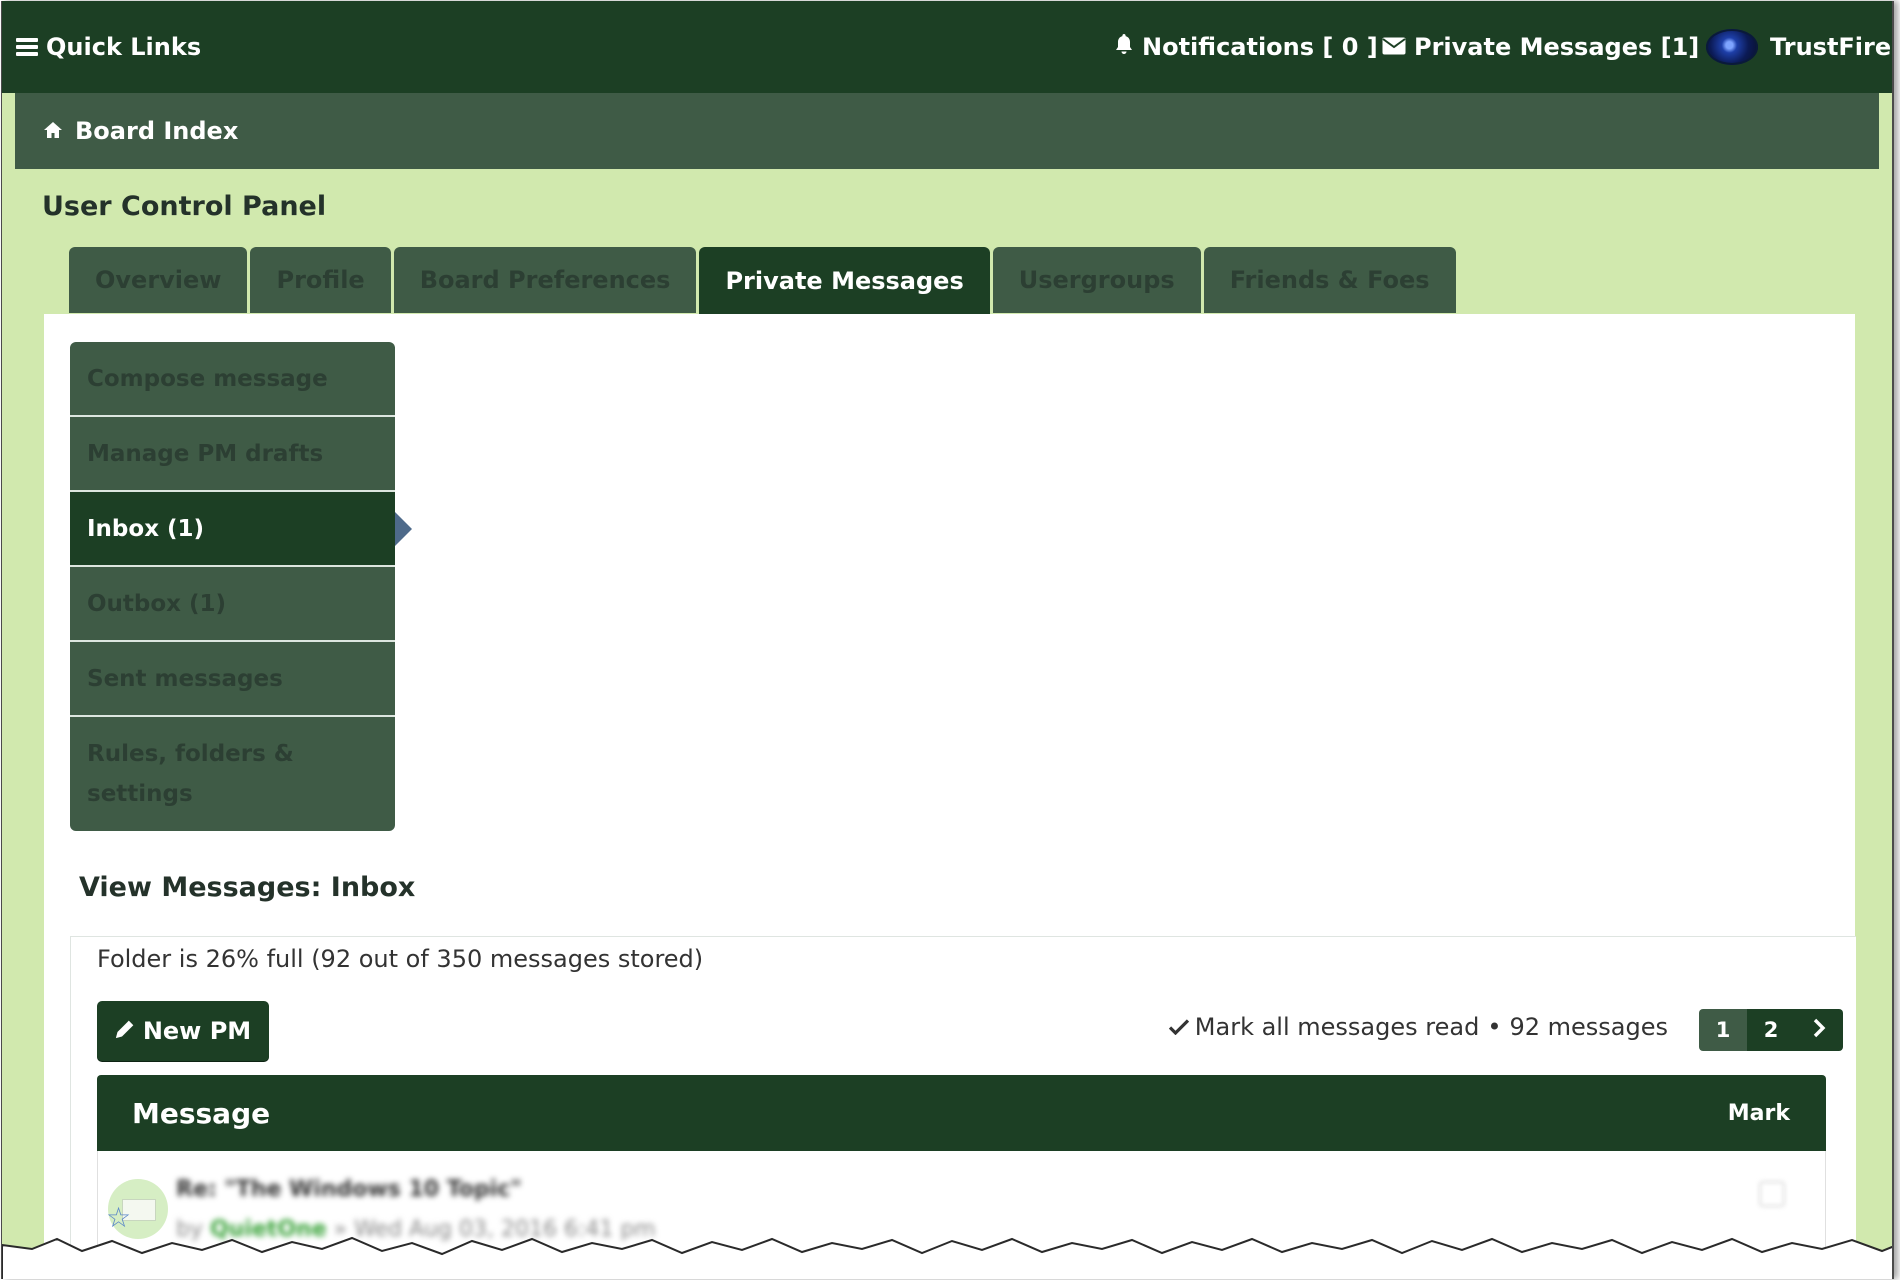 The height and width of the screenshot is (1280, 1900). I want to click on view-messages-title: View Messages: Inbox, so click(247, 887).